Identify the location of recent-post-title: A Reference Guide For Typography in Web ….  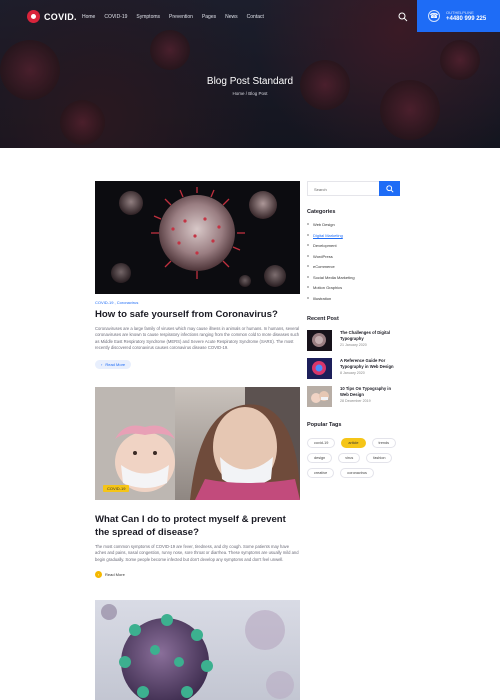
(370, 363).